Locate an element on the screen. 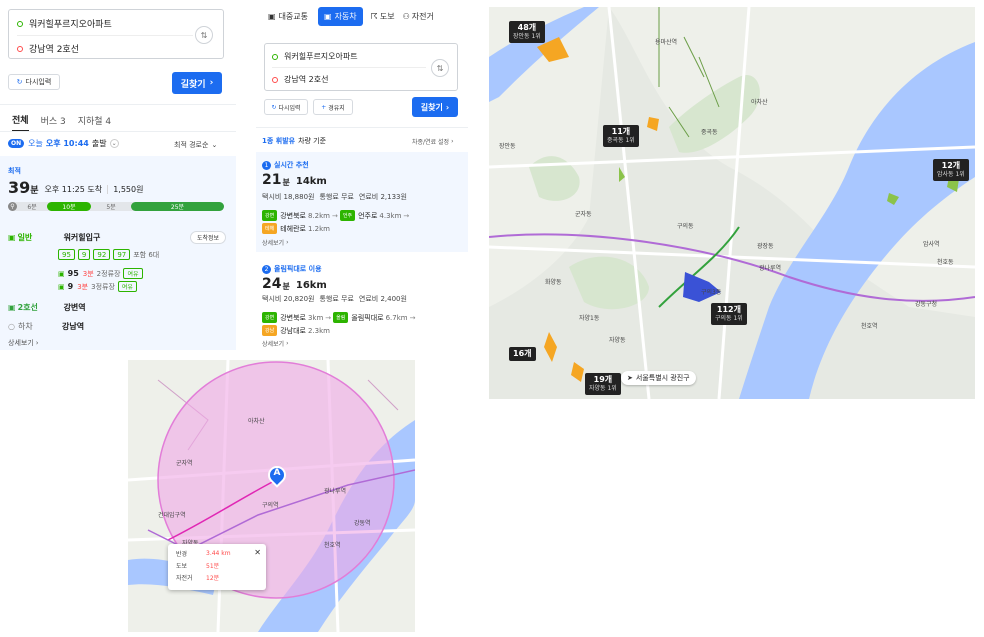  place-label: 강동구청 is located at coordinates (926, 304).